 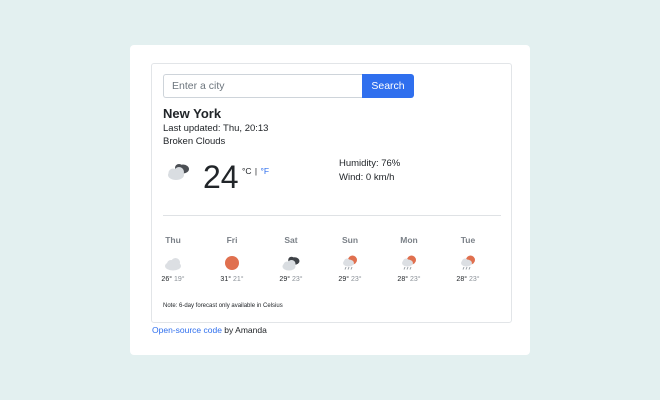 What do you see at coordinates (167, 279) in the screenshot?
I see `forecast-high: 26°` at bounding box center [167, 279].